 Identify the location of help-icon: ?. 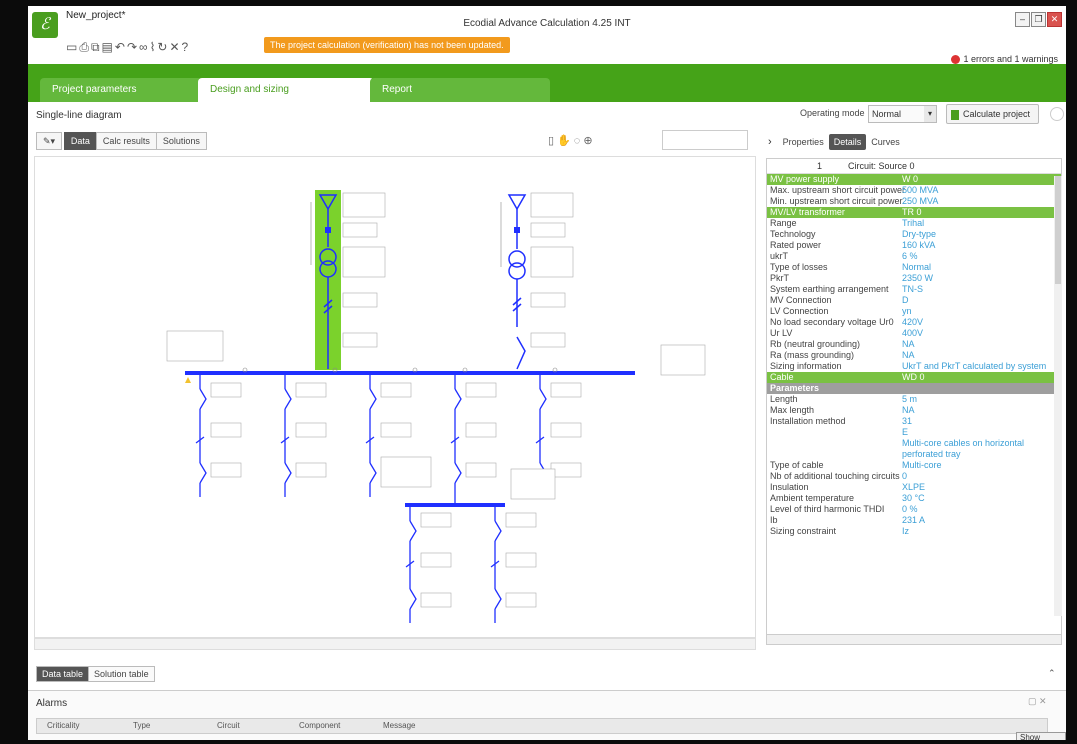
(186, 47).